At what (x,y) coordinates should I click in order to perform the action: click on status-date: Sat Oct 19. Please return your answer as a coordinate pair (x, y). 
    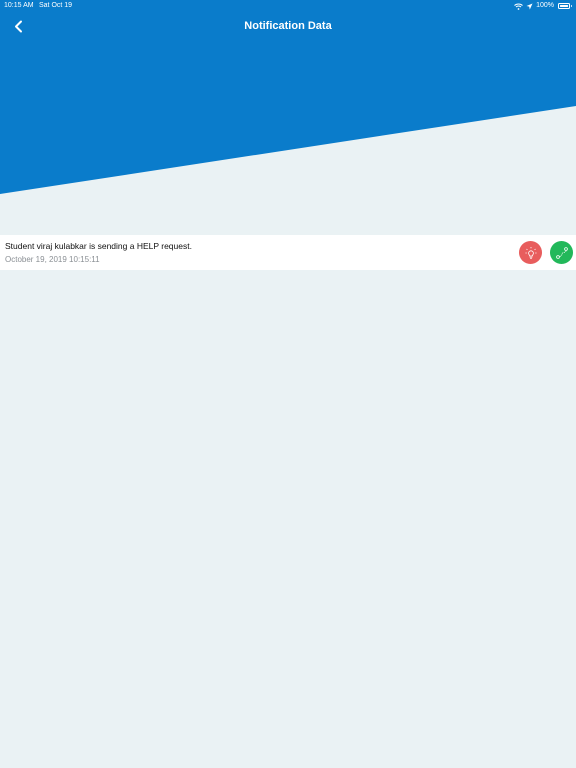
    Looking at the image, I should click on (56, 5).